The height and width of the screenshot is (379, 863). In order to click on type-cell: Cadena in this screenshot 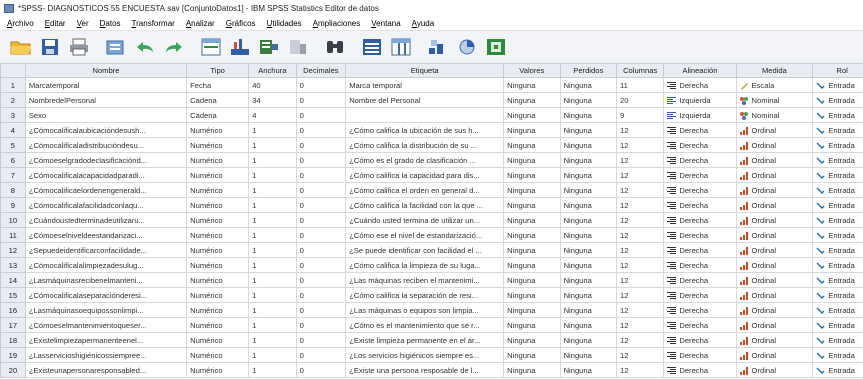, I will do `click(218, 100)`.